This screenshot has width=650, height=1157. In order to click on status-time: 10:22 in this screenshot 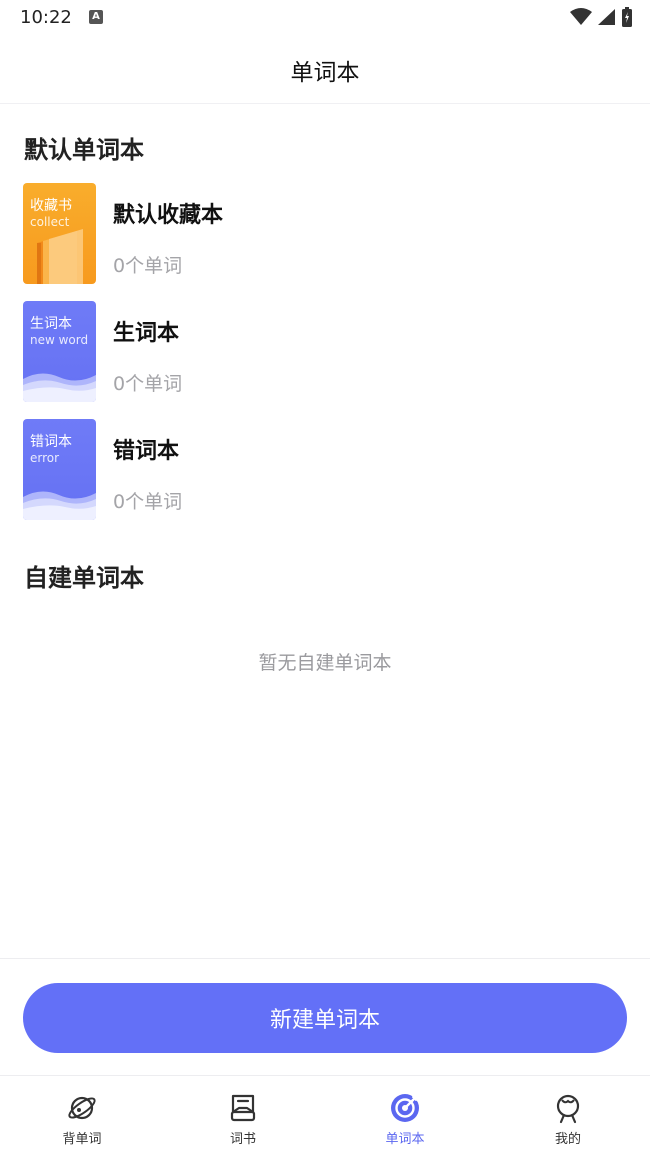, I will do `click(46, 17)`.